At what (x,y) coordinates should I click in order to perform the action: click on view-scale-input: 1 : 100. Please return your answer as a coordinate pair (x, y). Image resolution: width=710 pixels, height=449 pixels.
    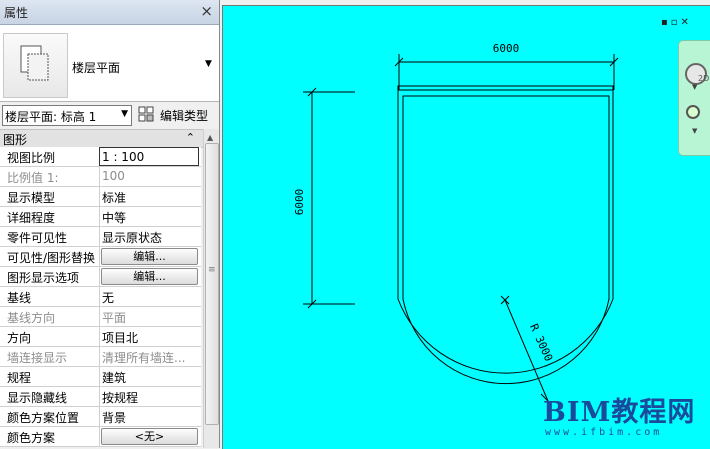
    Looking at the image, I should click on (149, 156).